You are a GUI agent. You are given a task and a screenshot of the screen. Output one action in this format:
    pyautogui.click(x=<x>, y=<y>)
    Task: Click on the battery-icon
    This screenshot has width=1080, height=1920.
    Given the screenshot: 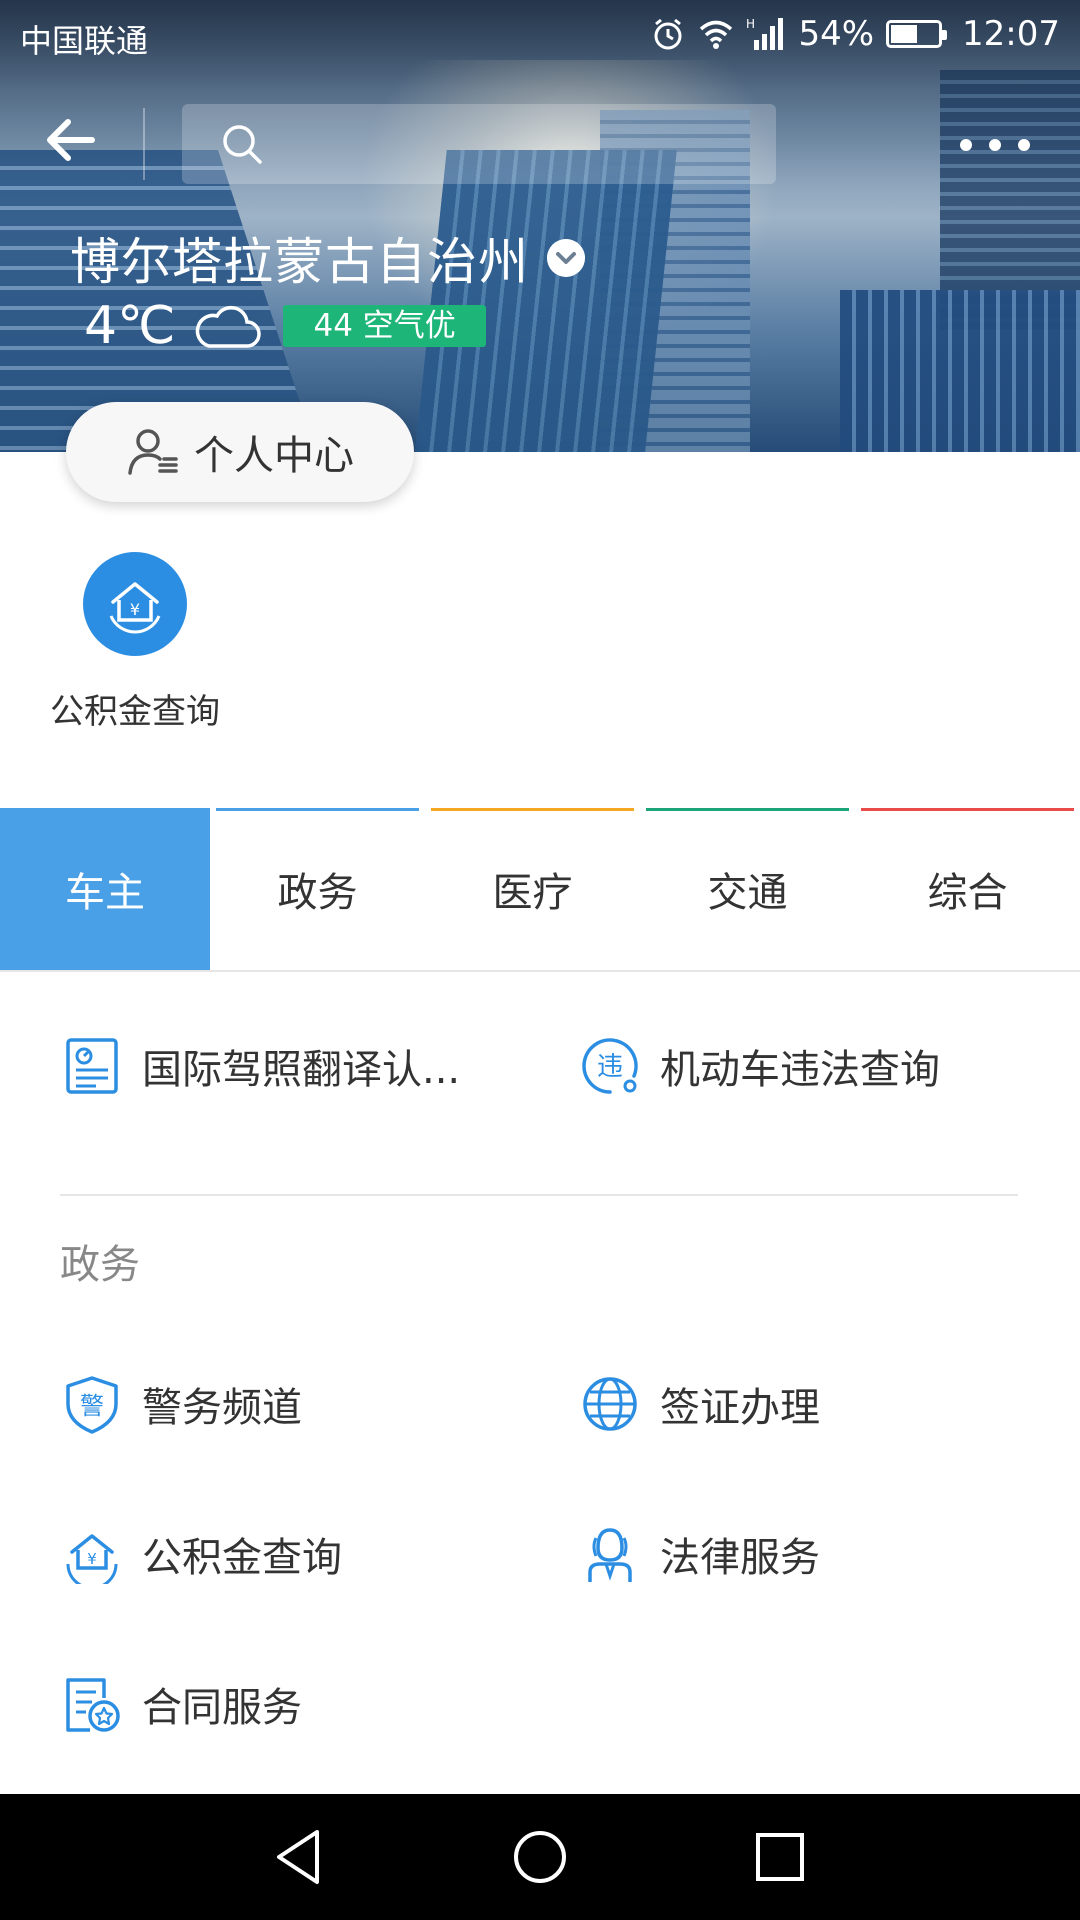 What is the action you would take?
    pyautogui.click(x=917, y=34)
    